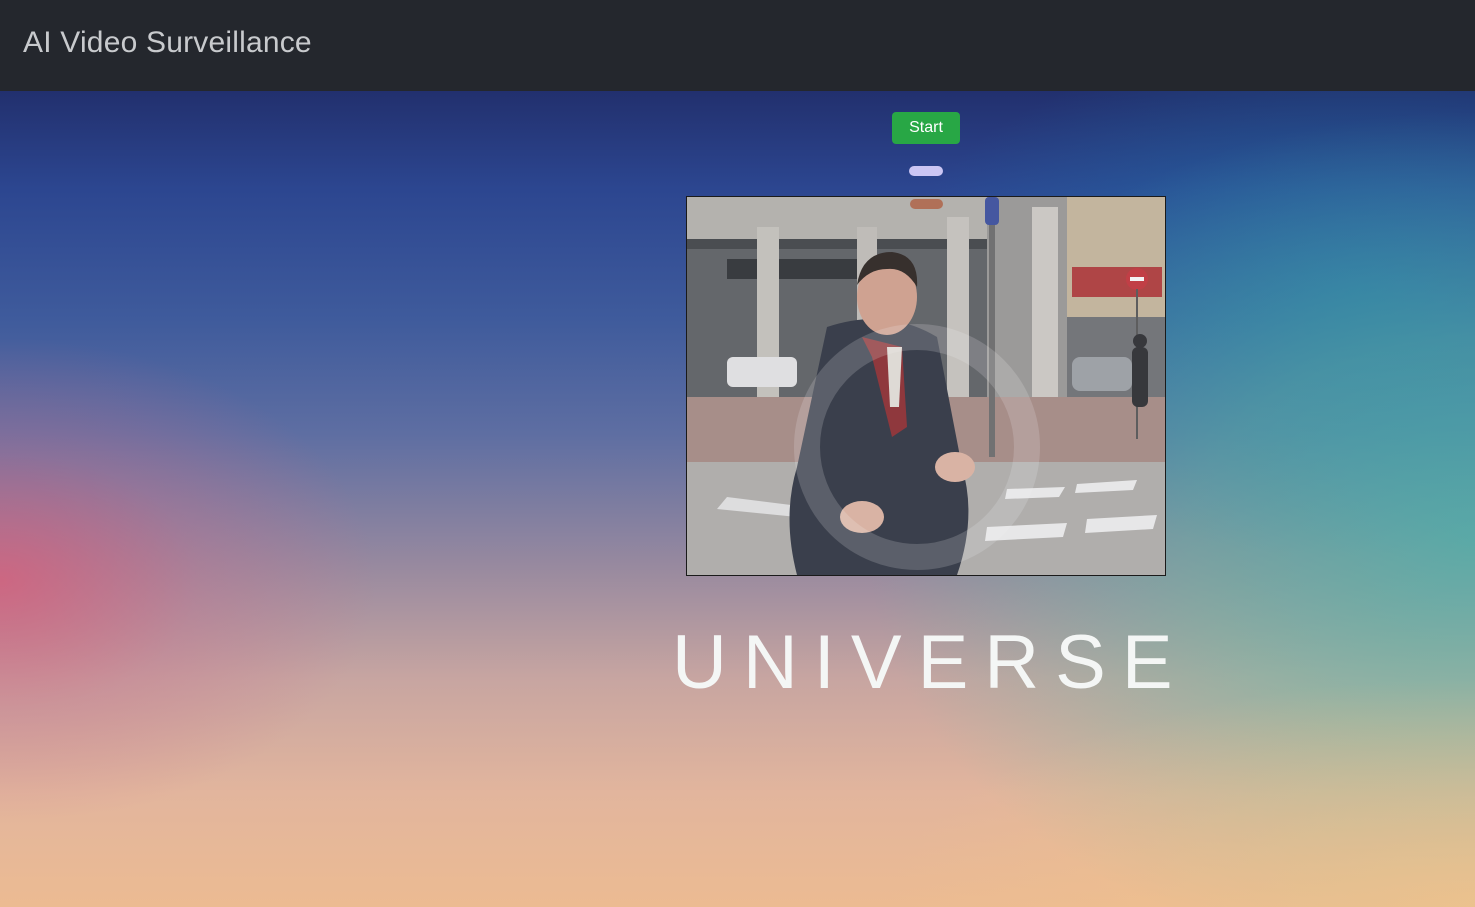  I want to click on video-frame, so click(926, 386).